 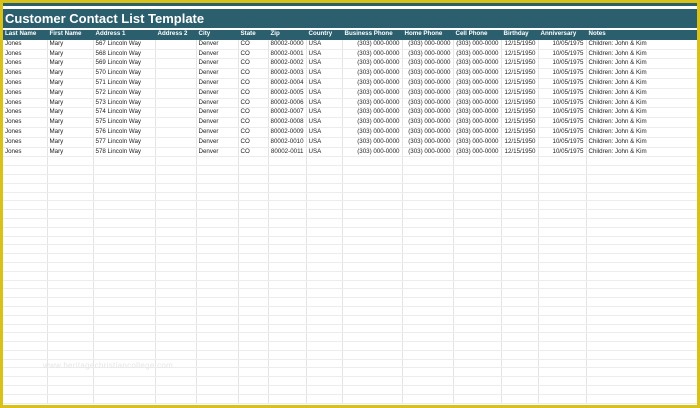 I want to click on table-cell: USA, so click(x=324, y=83).